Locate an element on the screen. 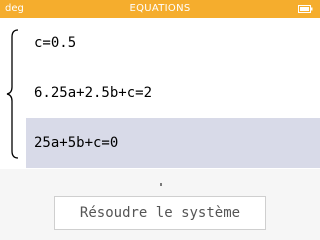 The width and height of the screenshot is (320, 240). row-marker is located at coordinates (161, 184).